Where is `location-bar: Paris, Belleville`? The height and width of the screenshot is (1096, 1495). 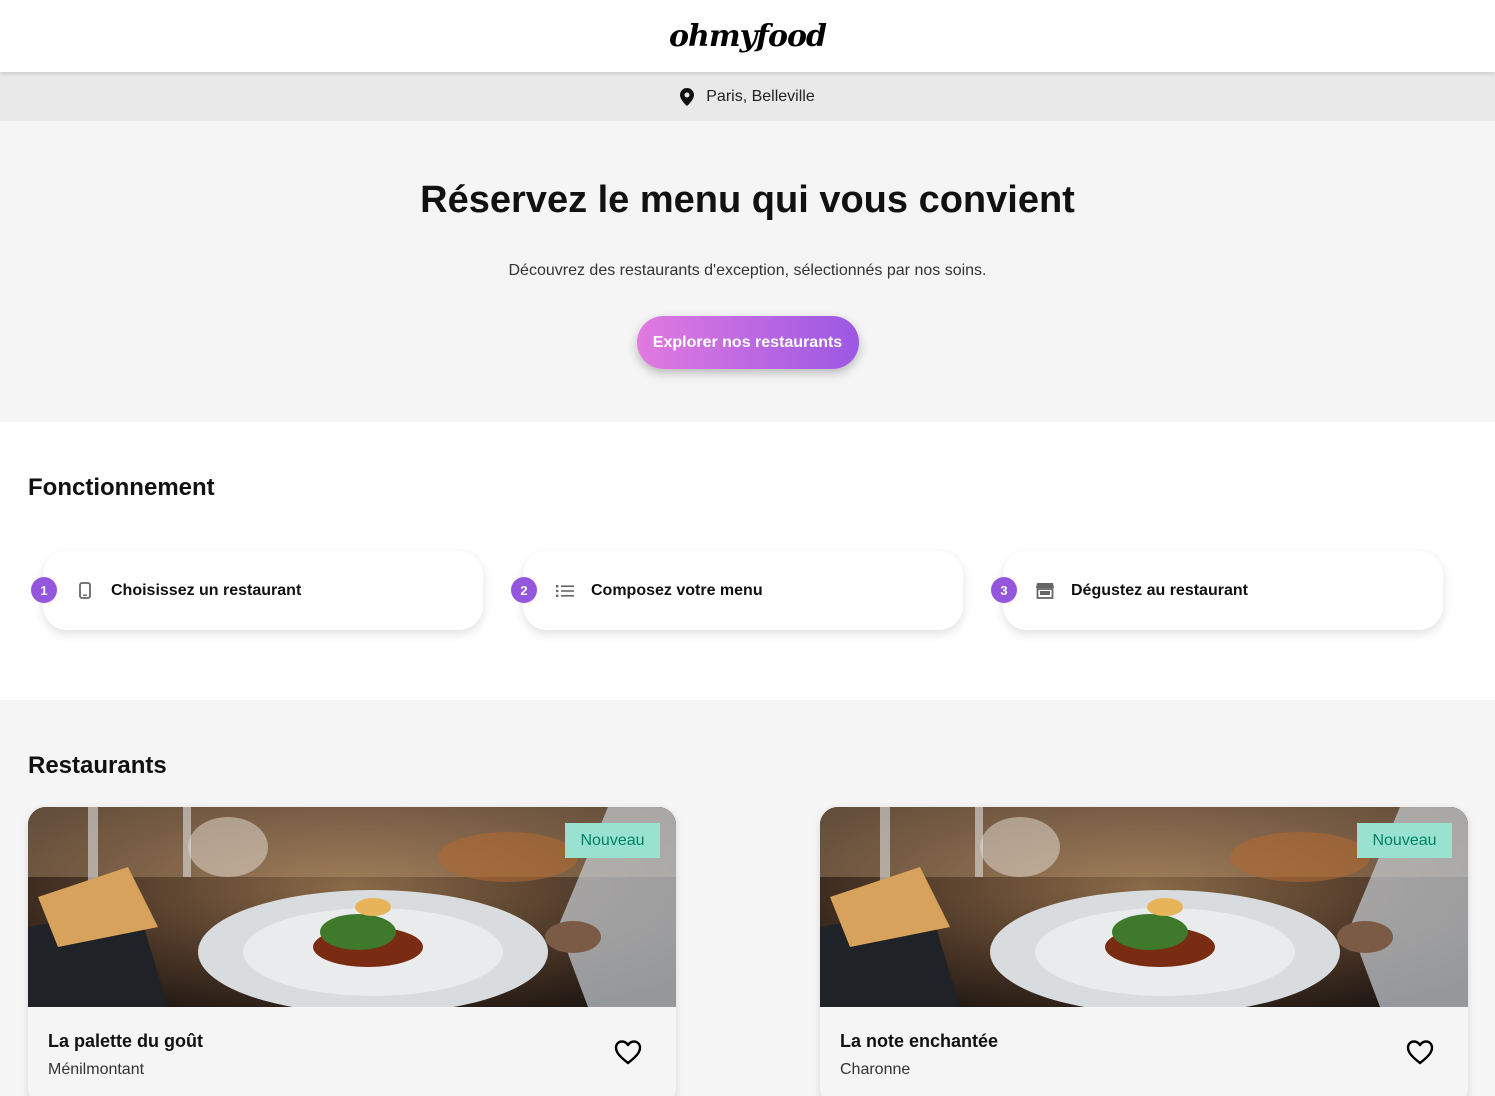 location-bar: Paris, Belleville is located at coordinates (747, 96).